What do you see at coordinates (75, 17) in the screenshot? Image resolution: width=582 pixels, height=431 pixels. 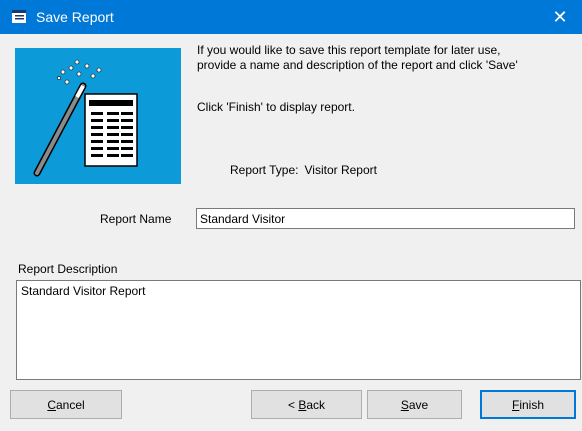 I see `window-title: Save Report` at bounding box center [75, 17].